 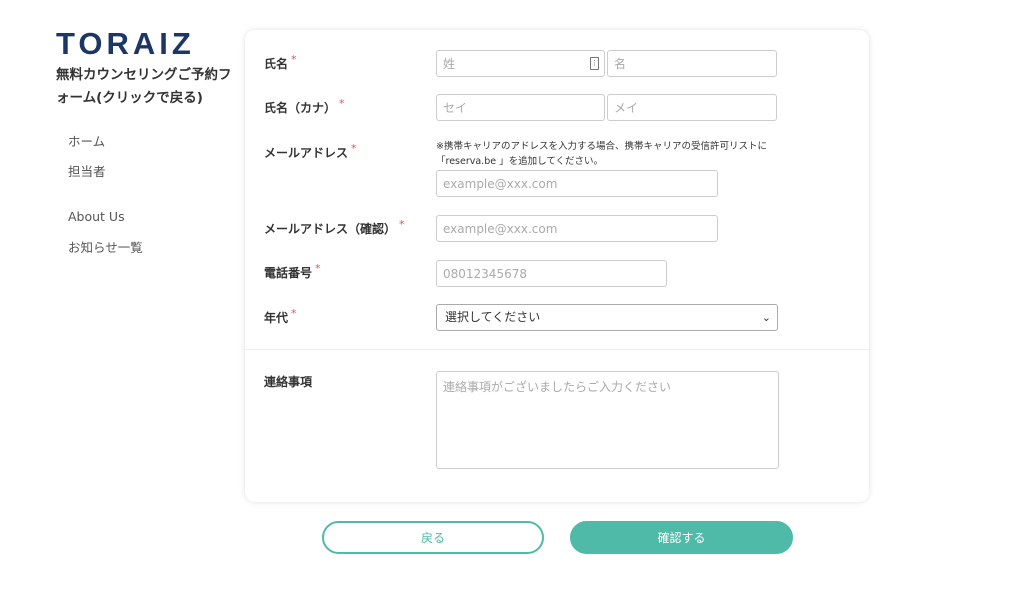 What do you see at coordinates (280, 316) in the screenshot?
I see `age-label: 年代 *` at bounding box center [280, 316].